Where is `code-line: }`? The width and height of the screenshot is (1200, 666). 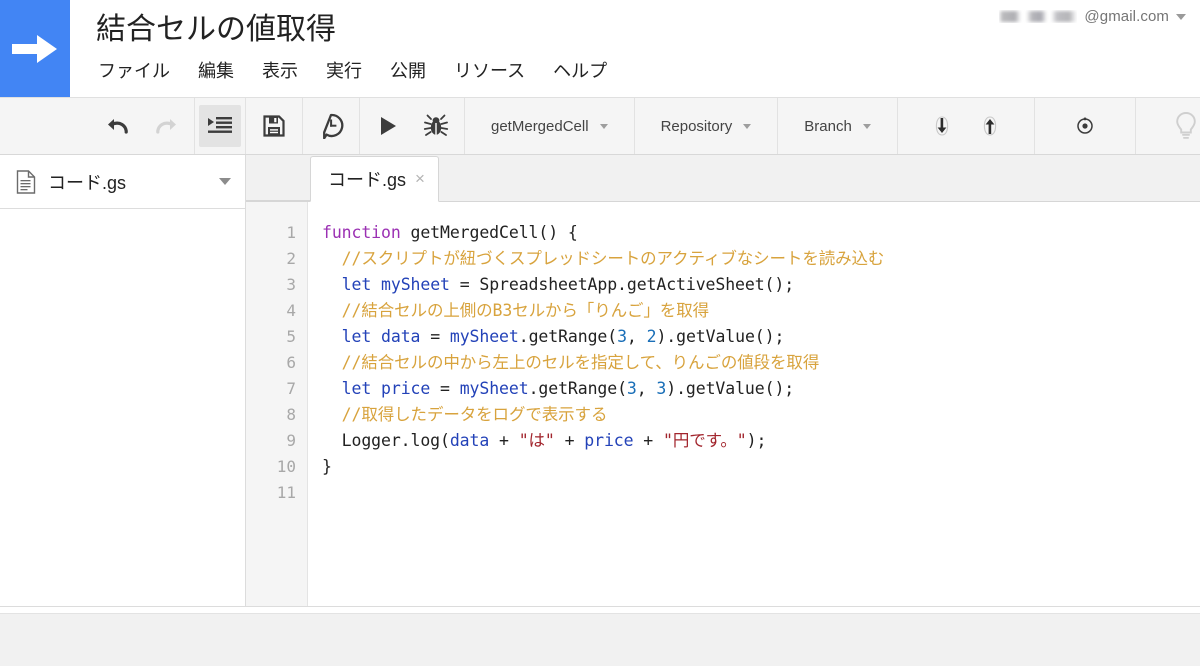 code-line: } is located at coordinates (761, 467).